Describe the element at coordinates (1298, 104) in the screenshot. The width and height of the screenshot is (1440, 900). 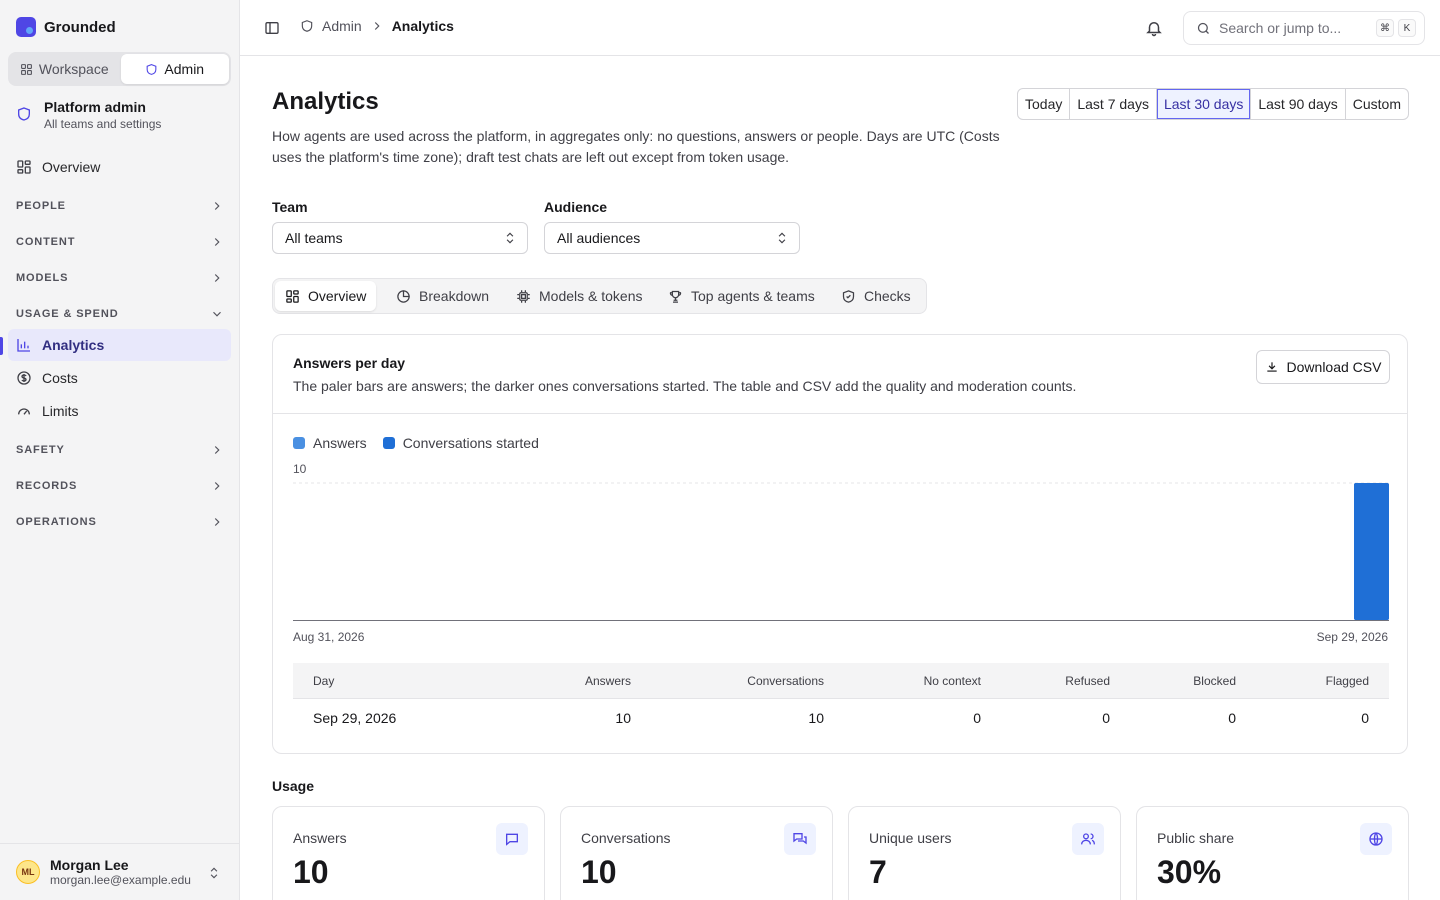
I see `range-90-days: Last 90 days` at that location.